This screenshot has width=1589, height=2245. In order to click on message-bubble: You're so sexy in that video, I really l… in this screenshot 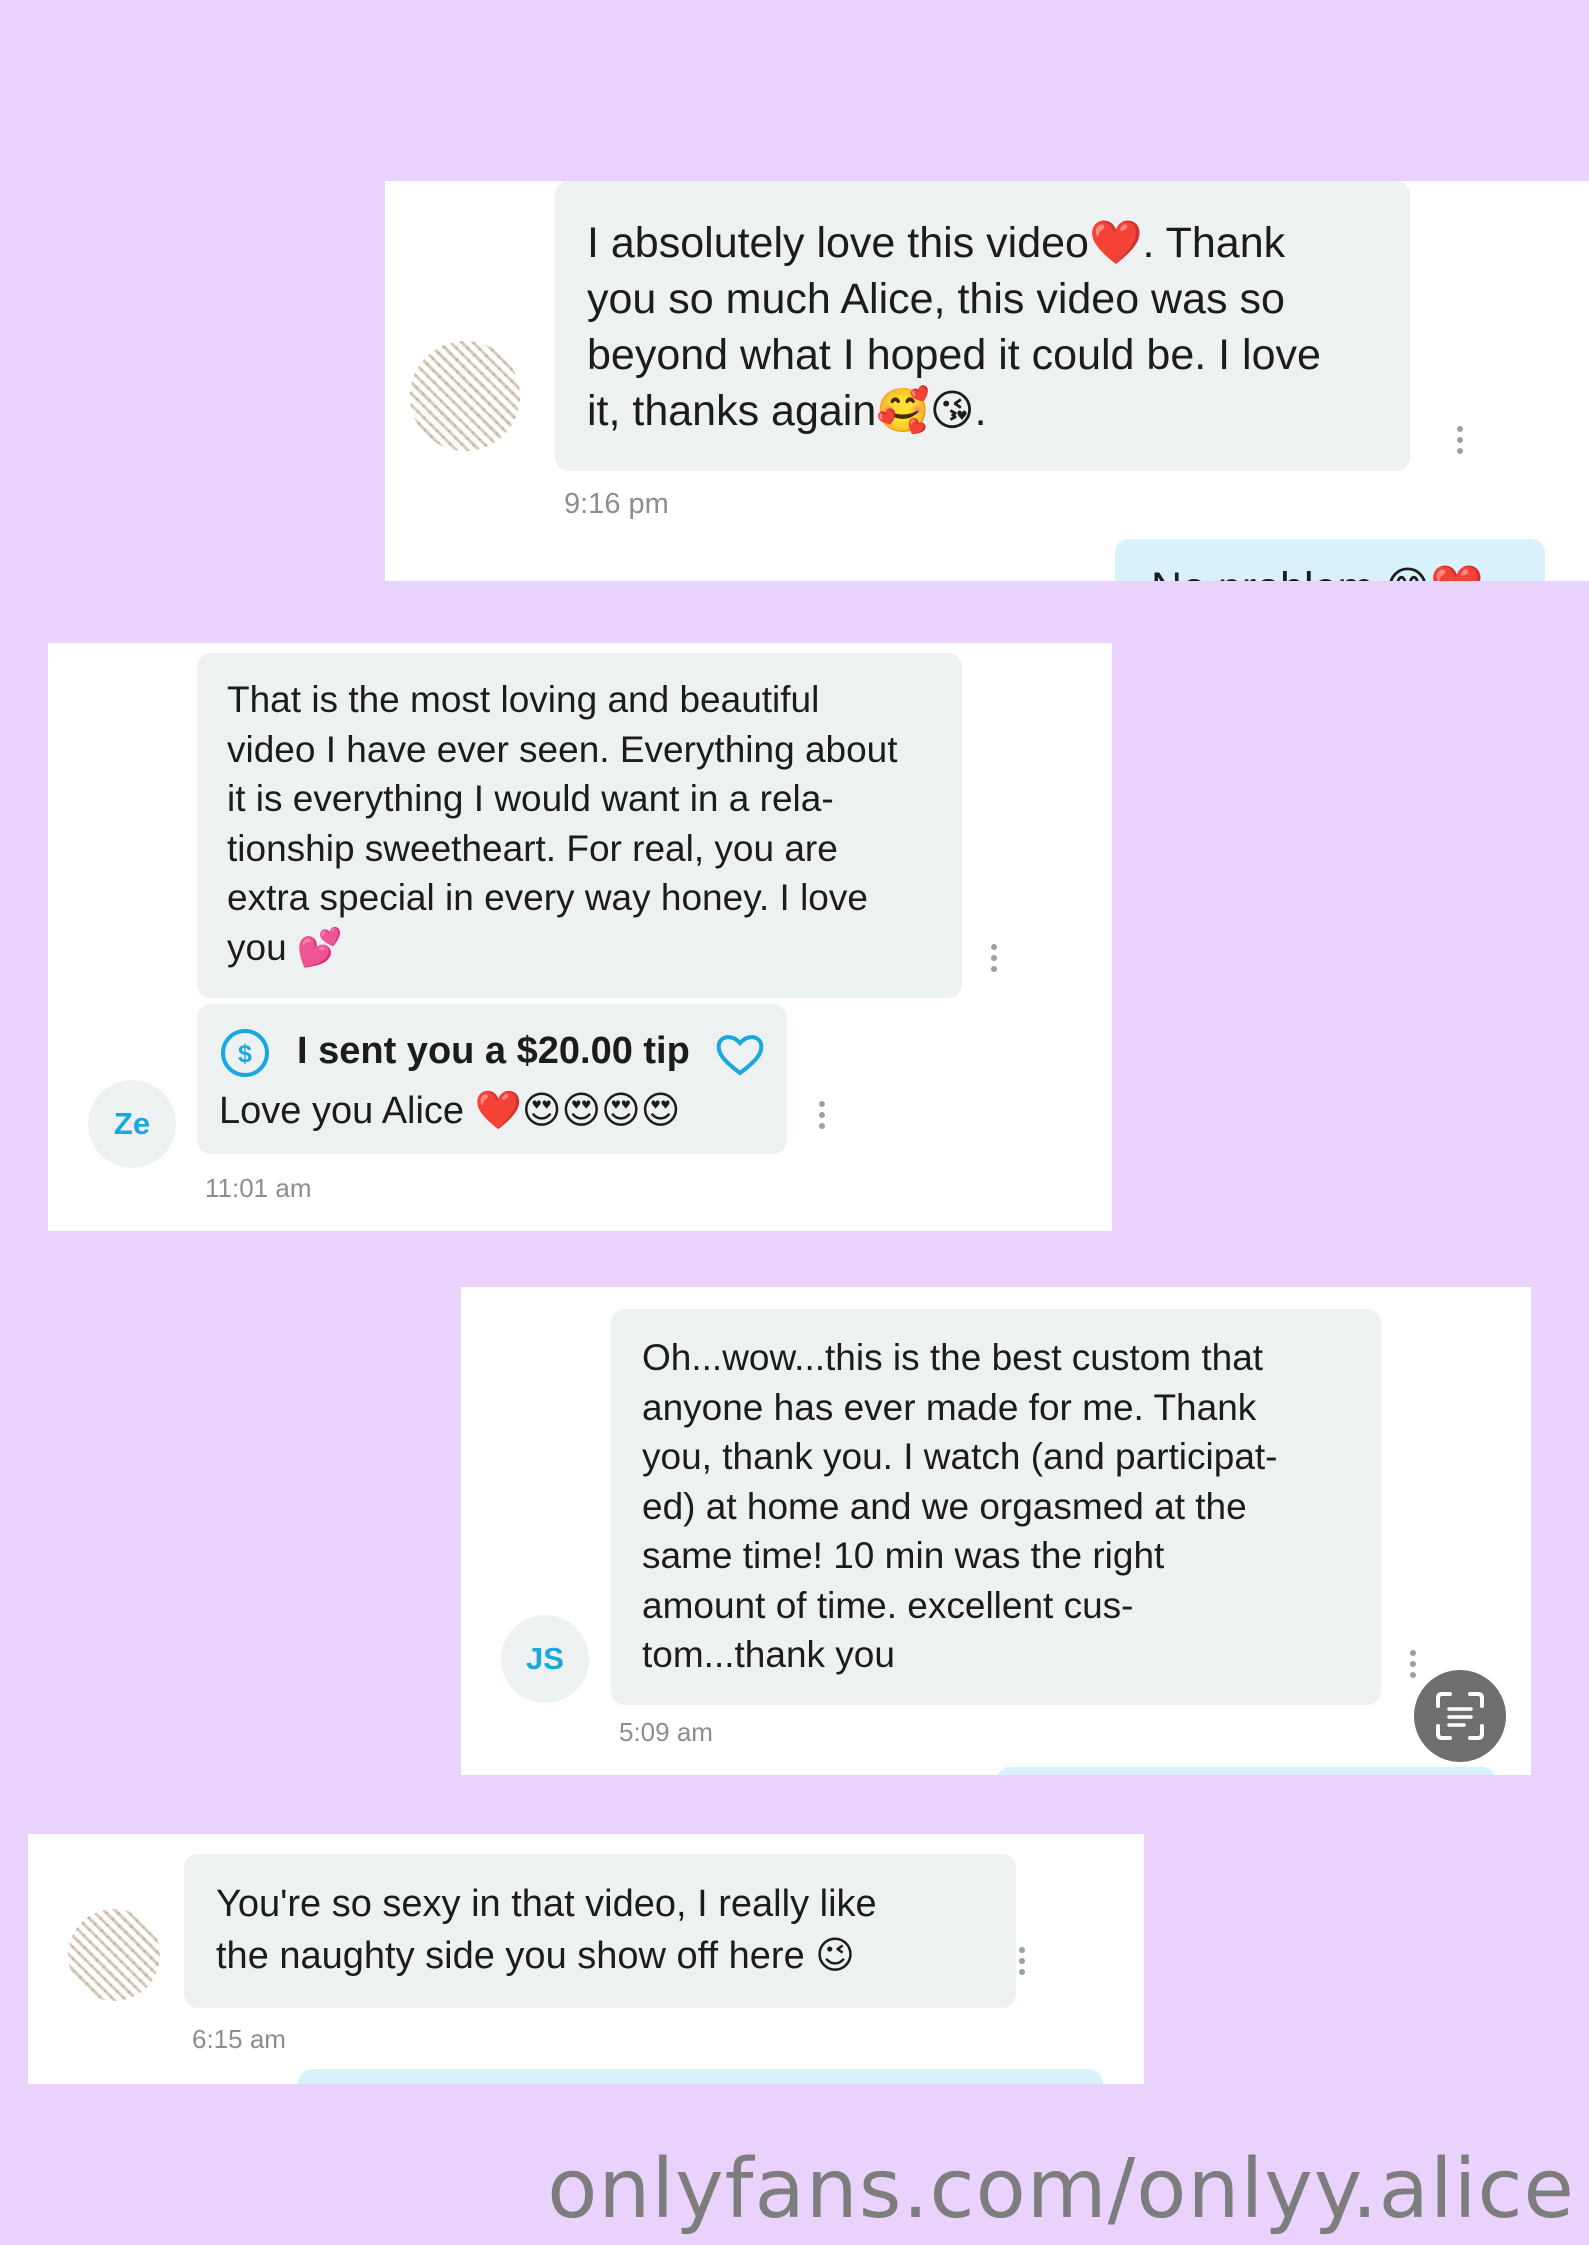, I will do `click(600, 1931)`.